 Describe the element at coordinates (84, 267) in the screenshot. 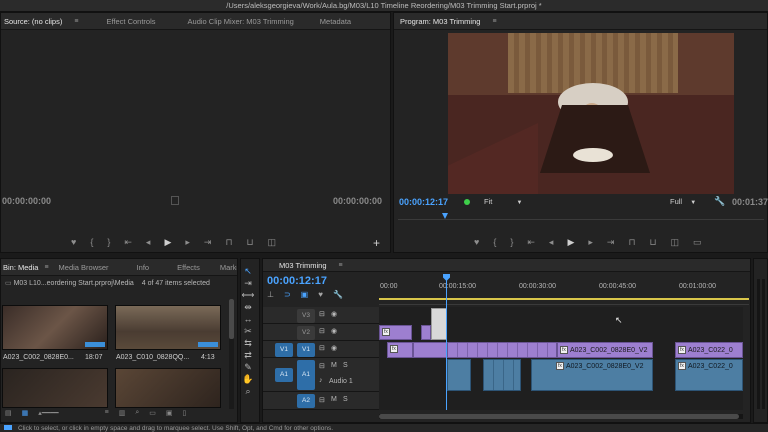

I see `tab-media-browser: Media Browser` at that location.